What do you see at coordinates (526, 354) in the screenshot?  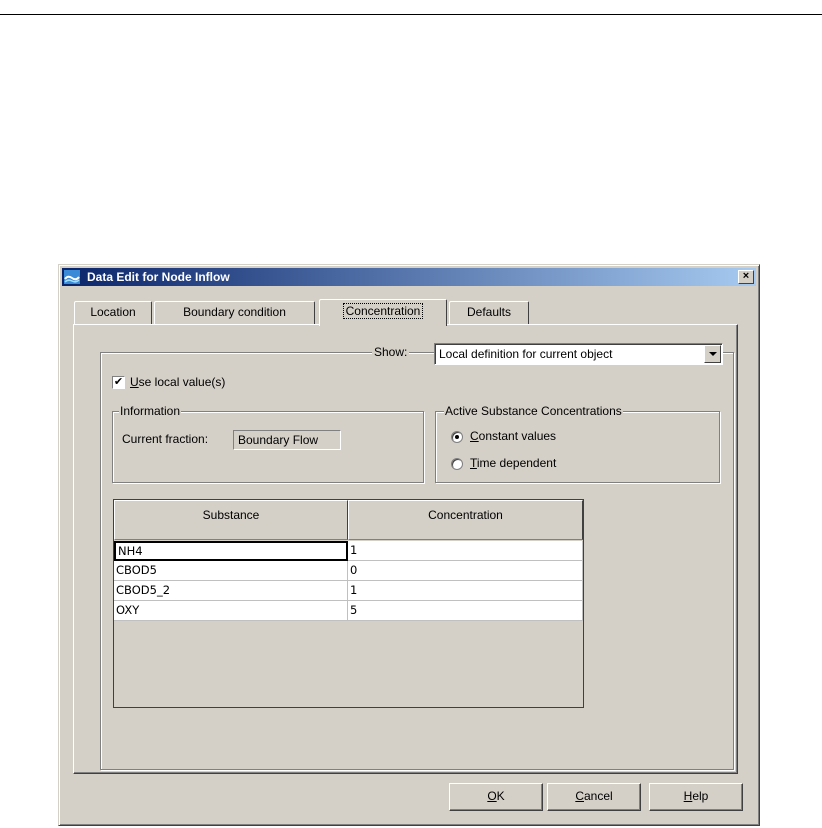 I see `show-dropdown-value: Local definition for current object` at bounding box center [526, 354].